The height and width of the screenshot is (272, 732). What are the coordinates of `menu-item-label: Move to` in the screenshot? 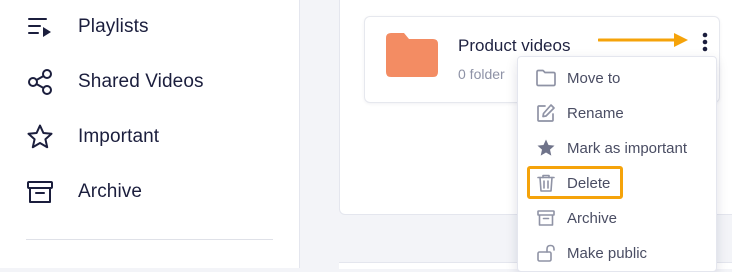 It's located at (594, 78).